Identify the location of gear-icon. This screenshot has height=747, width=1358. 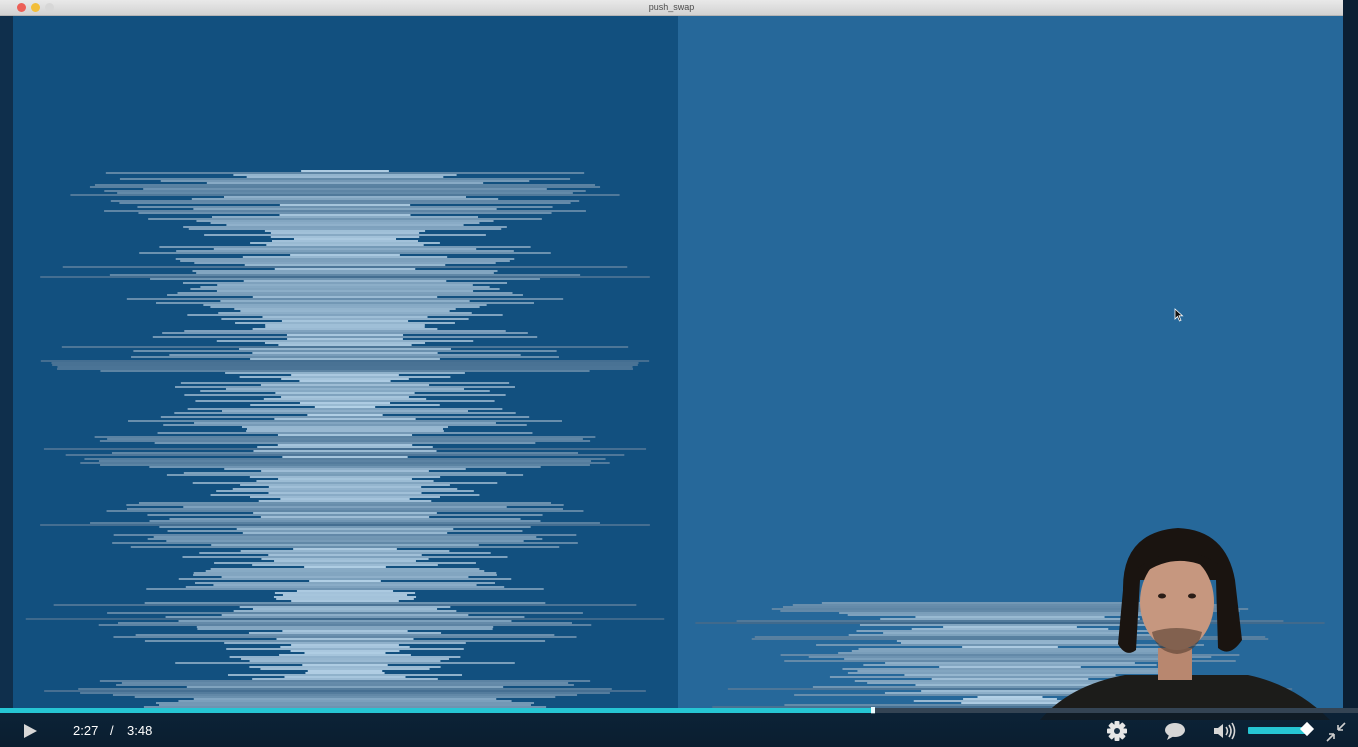
(1117, 731).